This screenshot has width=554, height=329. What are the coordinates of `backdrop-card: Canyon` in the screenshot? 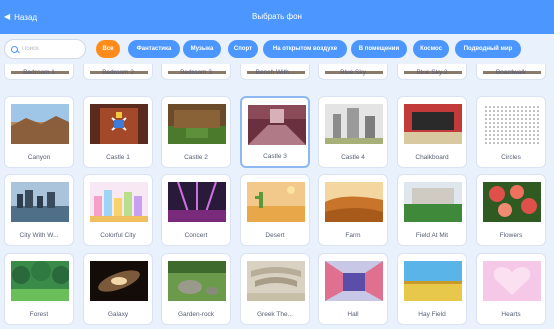 It's located at (39, 132).